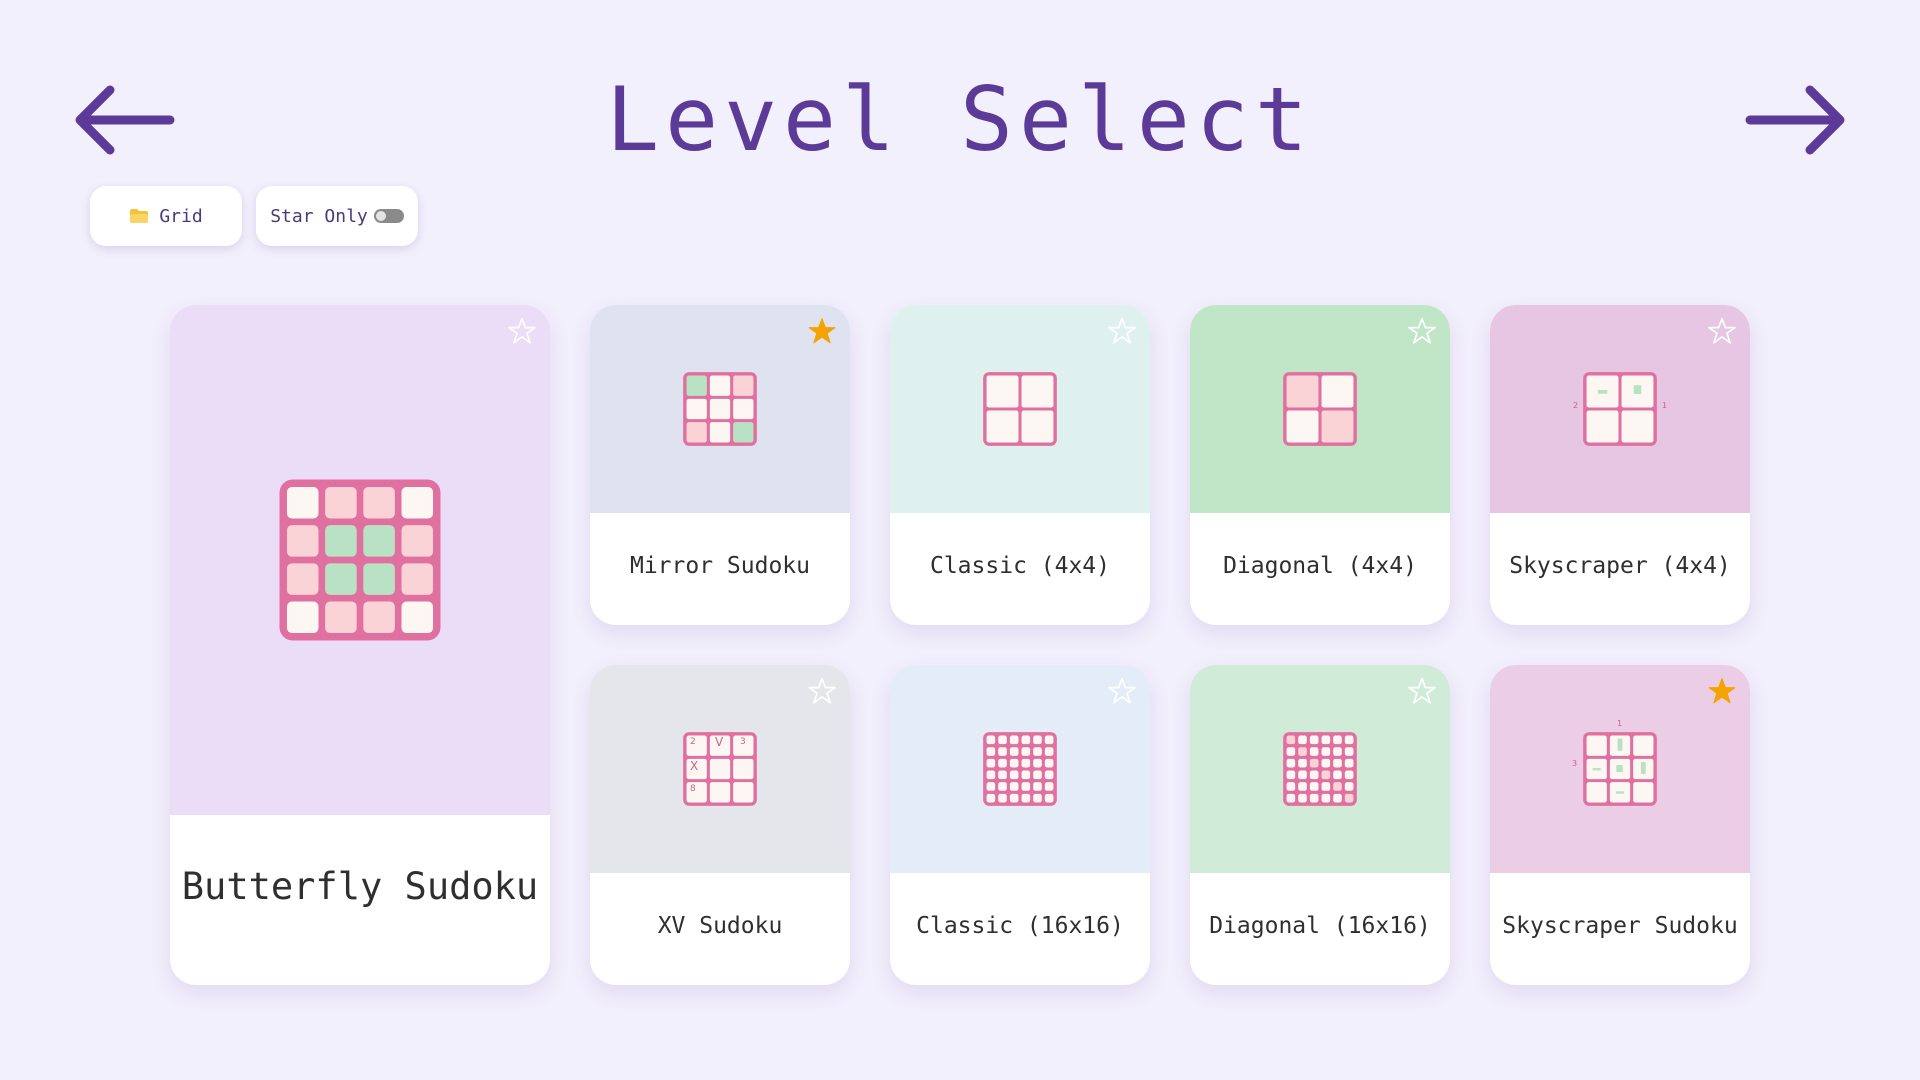 This screenshot has height=1080, width=1920. Describe the element at coordinates (360, 886) in the screenshot. I see `level-name: Butterfly Sudoku` at that location.